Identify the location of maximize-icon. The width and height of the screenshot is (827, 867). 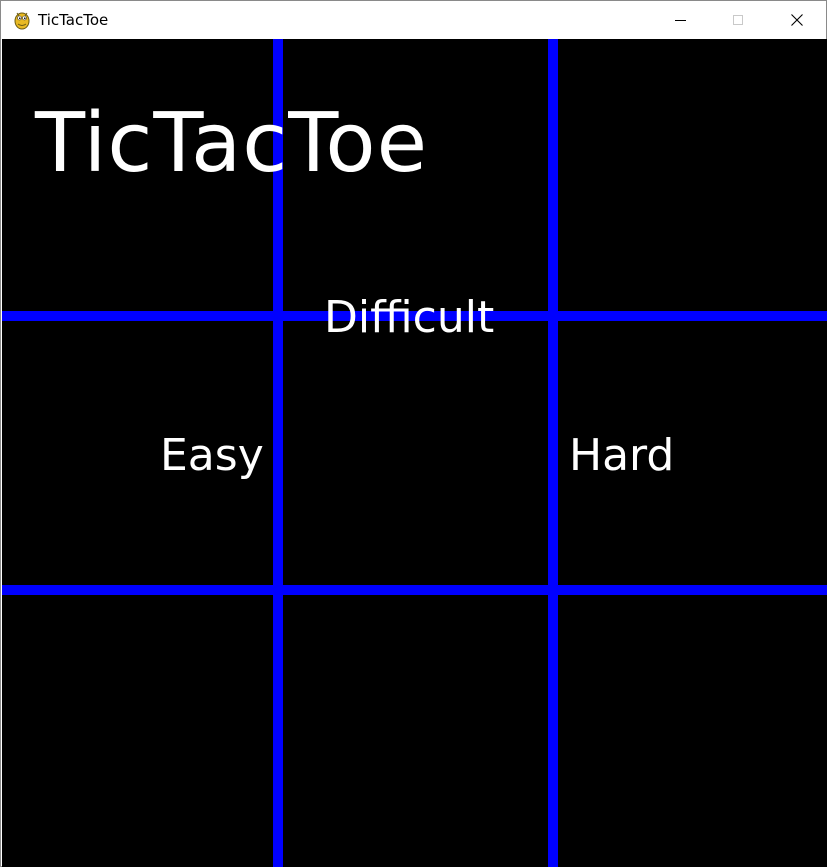
(738, 20).